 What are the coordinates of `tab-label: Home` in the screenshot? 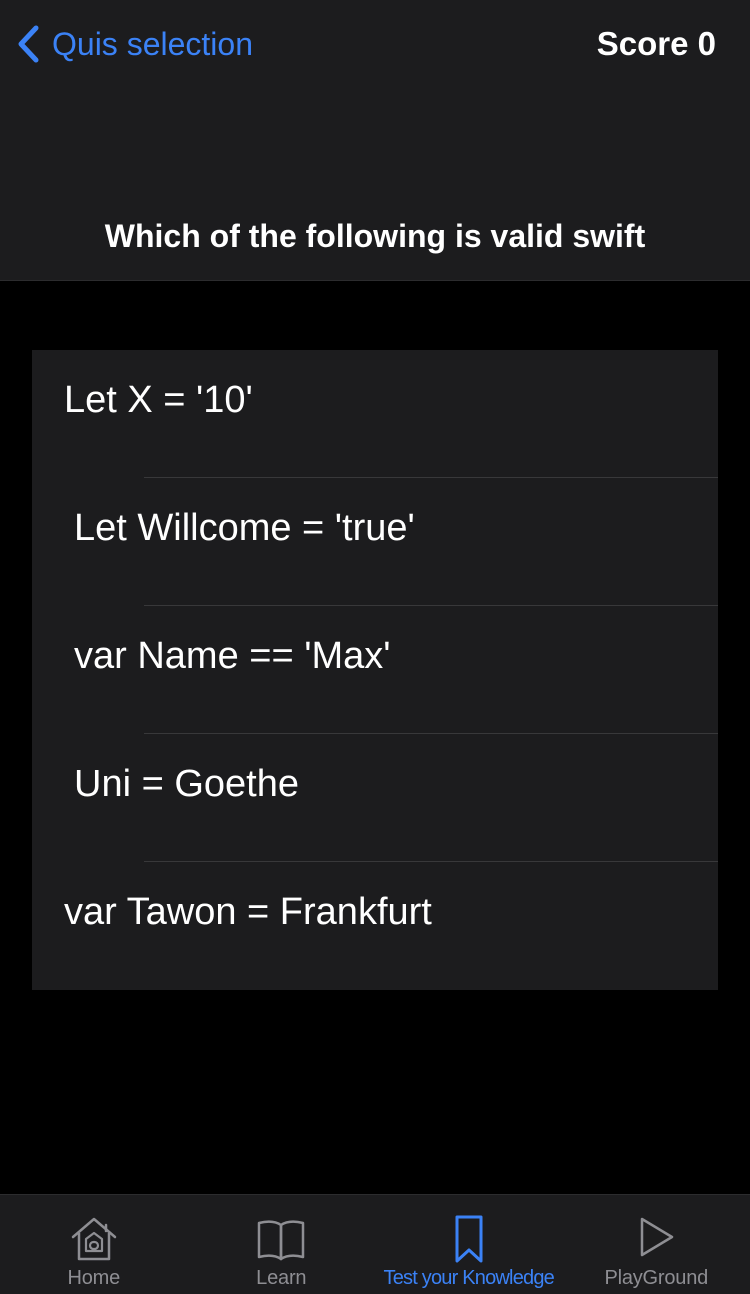 It's located at (94, 1278).